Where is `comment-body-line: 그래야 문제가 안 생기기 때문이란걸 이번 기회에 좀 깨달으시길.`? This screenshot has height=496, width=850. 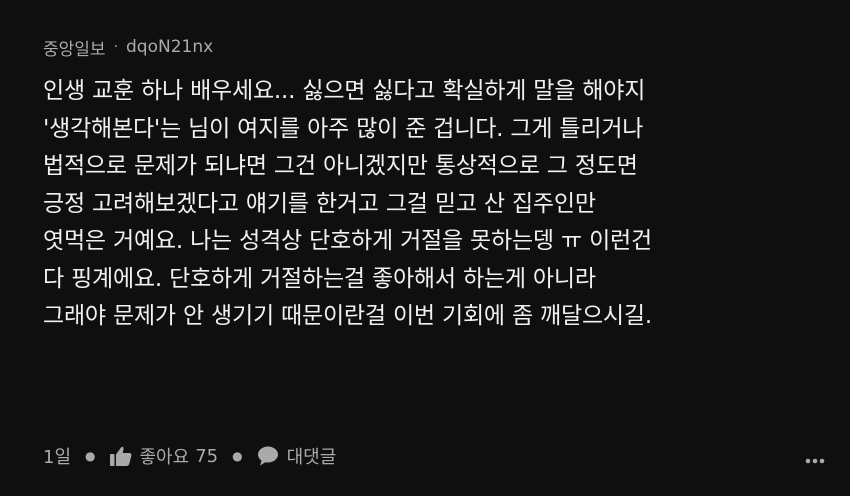 comment-body-line: 그래야 문제가 안 생기기 때문이란걸 이번 기회에 좀 깨달으시길. is located at coordinates (347, 316).